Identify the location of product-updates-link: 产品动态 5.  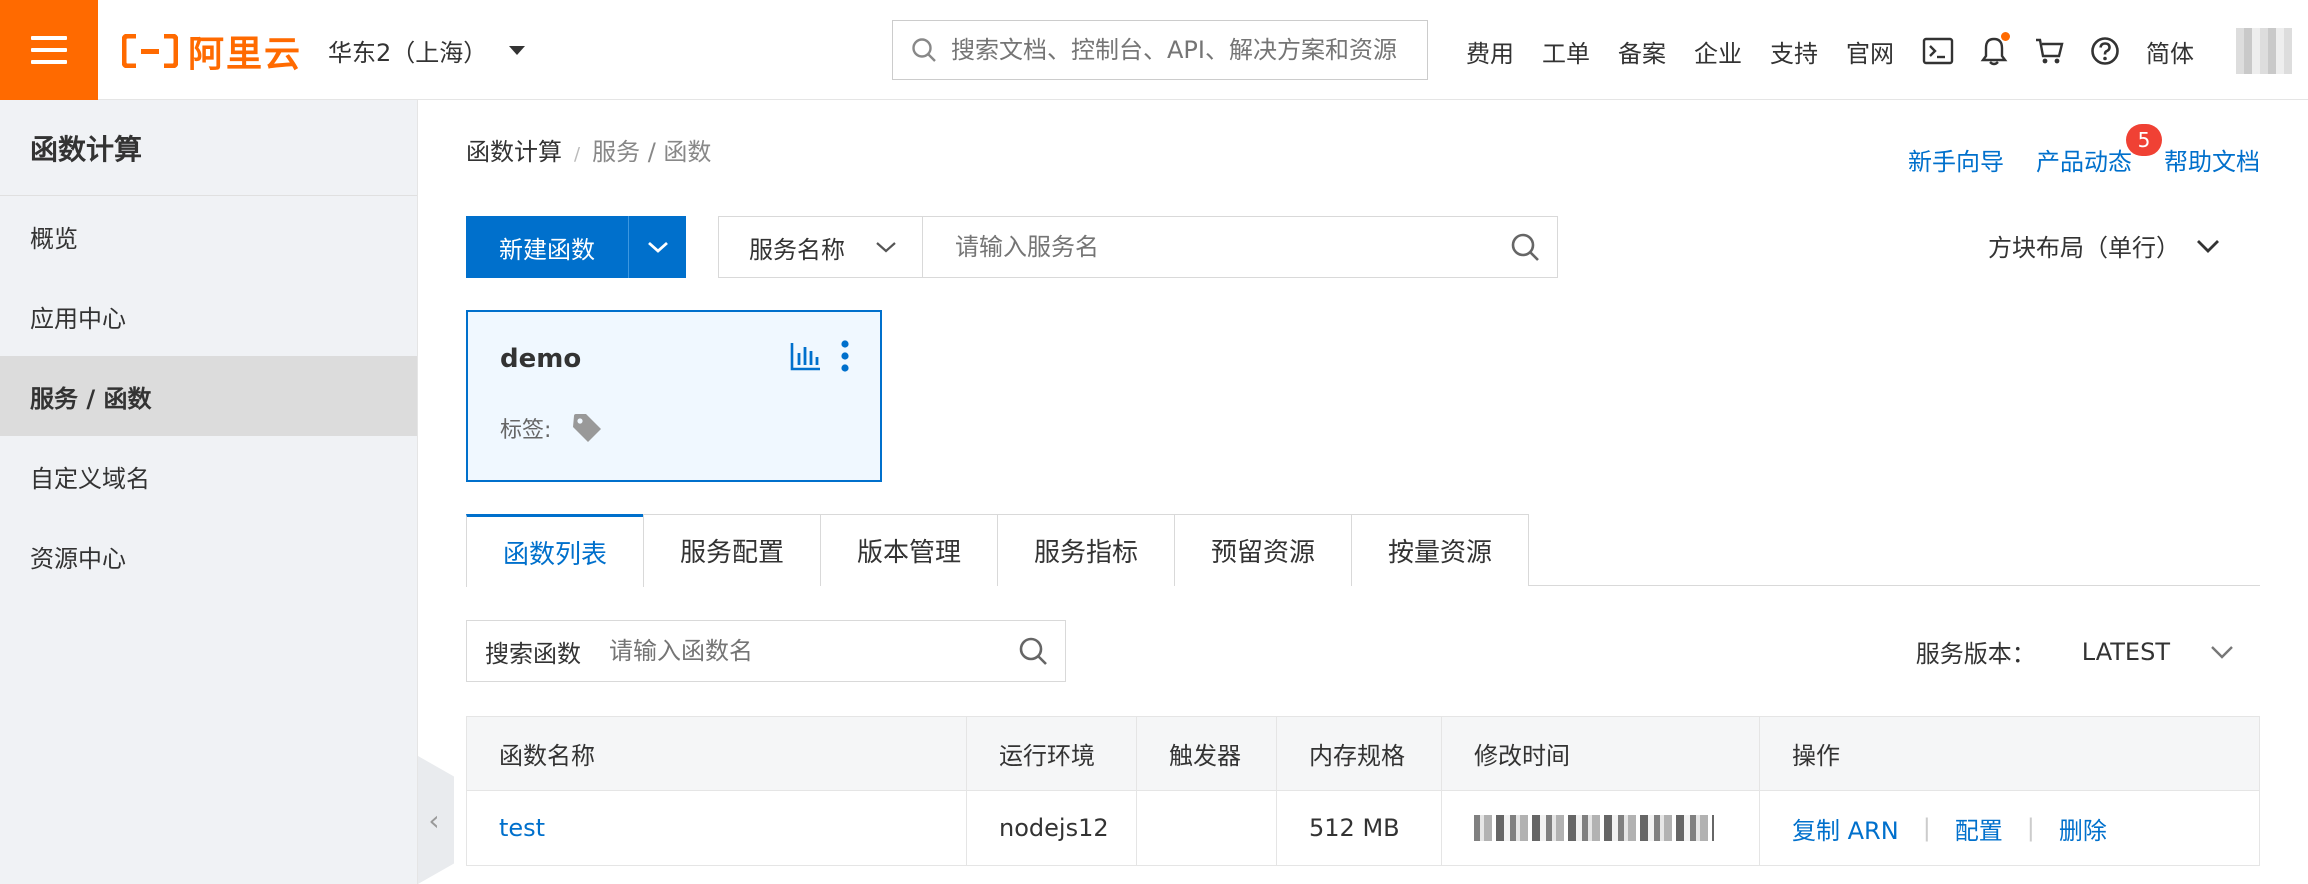
(2099, 150).